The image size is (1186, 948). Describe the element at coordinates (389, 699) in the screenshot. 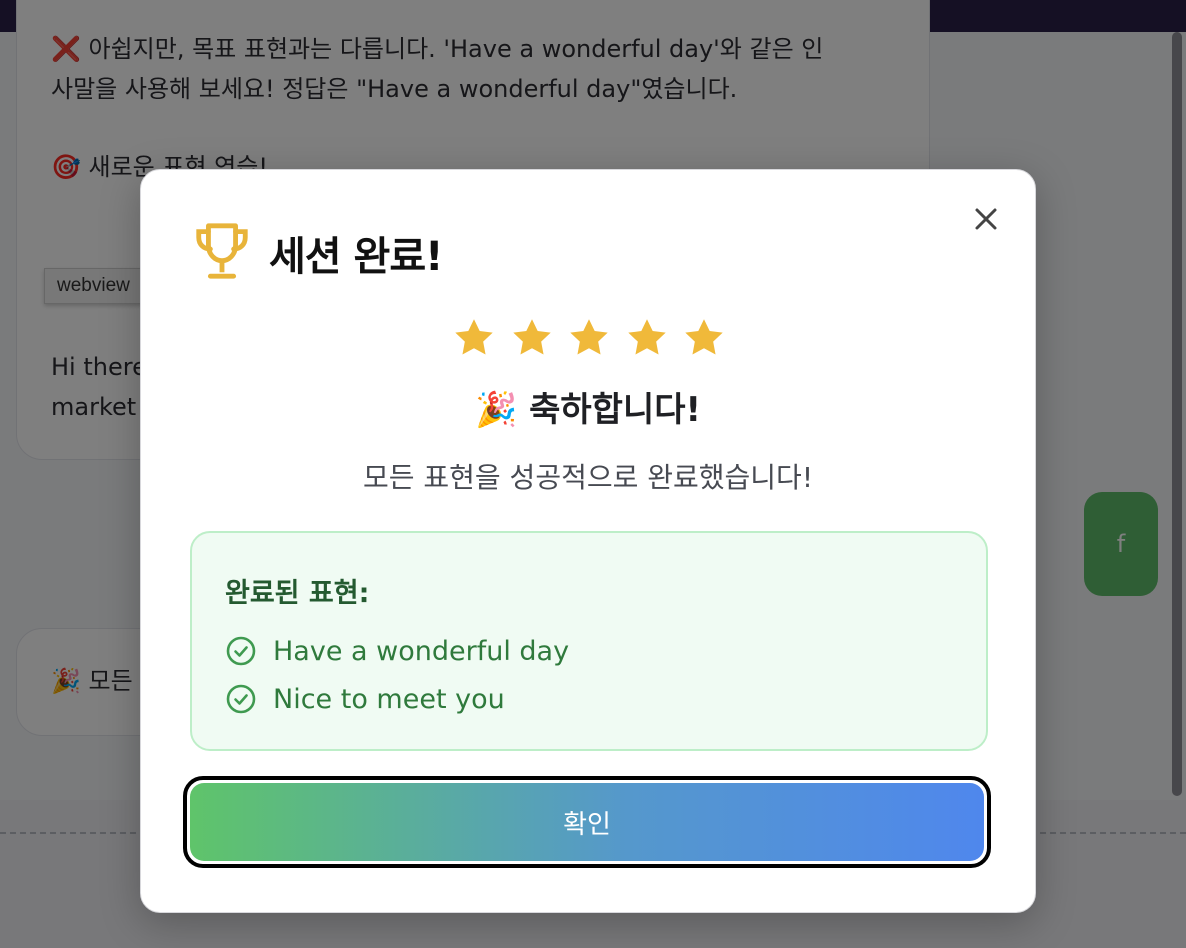

I see `phrase-text: Nice to meet you` at that location.